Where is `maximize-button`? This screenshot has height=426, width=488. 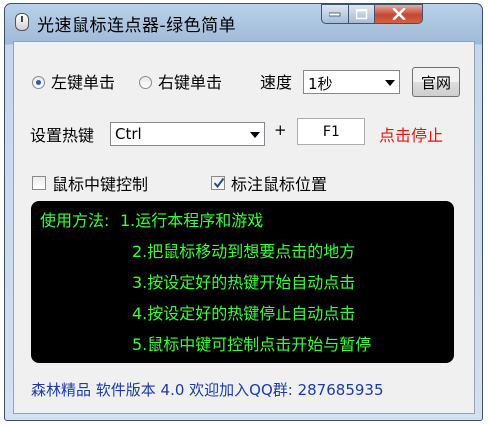 maximize-button is located at coordinates (361, 14).